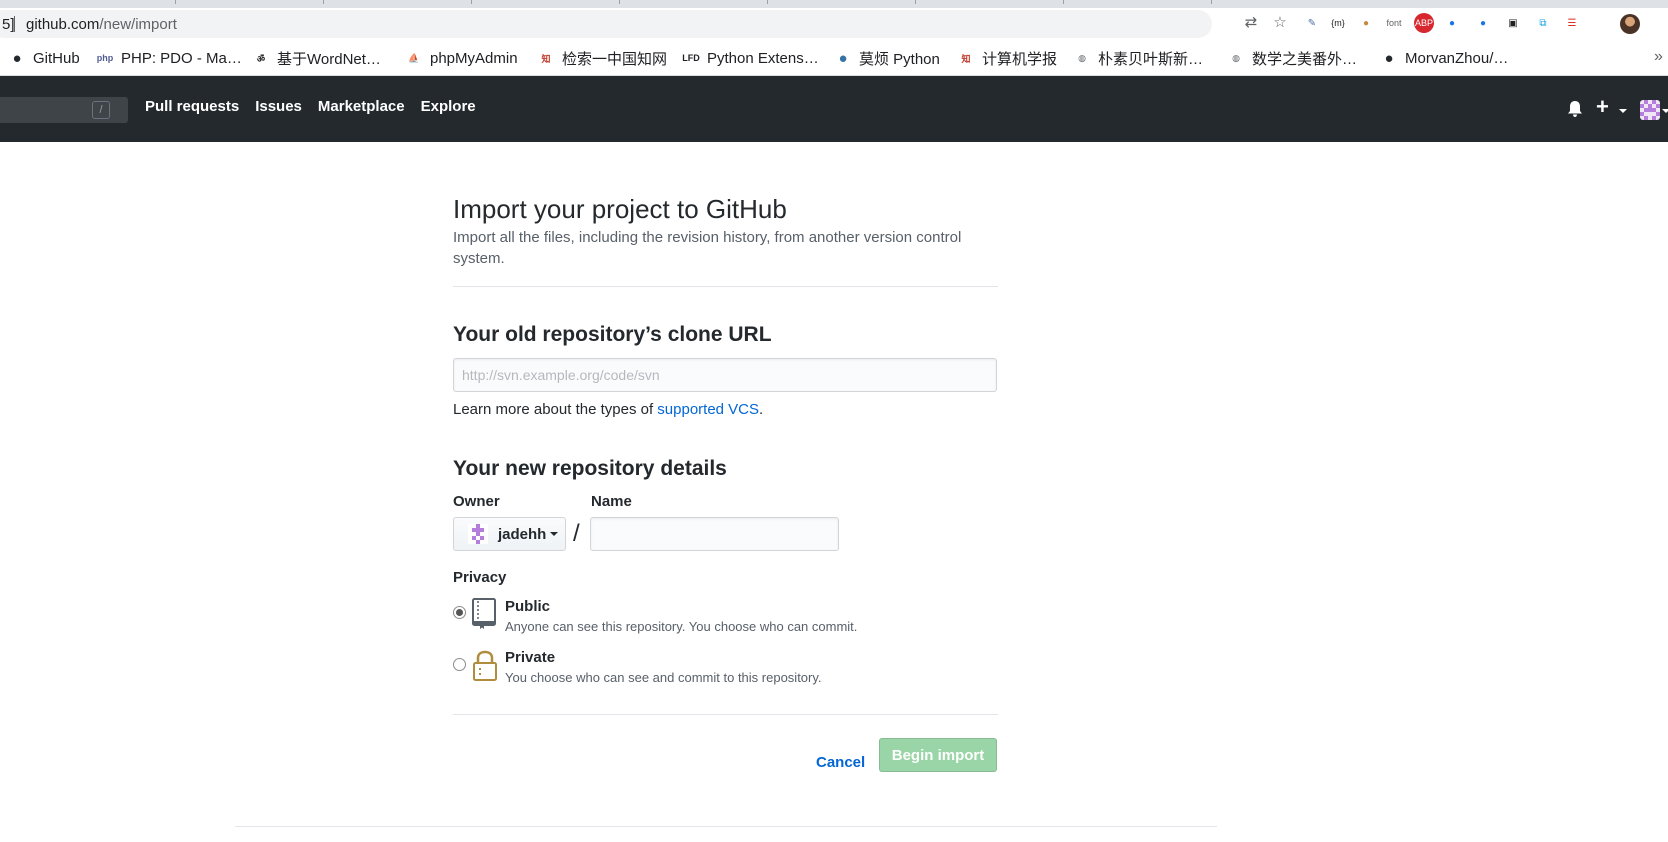  What do you see at coordinates (834, 4) in the screenshot?
I see `browser-tab-strip` at bounding box center [834, 4].